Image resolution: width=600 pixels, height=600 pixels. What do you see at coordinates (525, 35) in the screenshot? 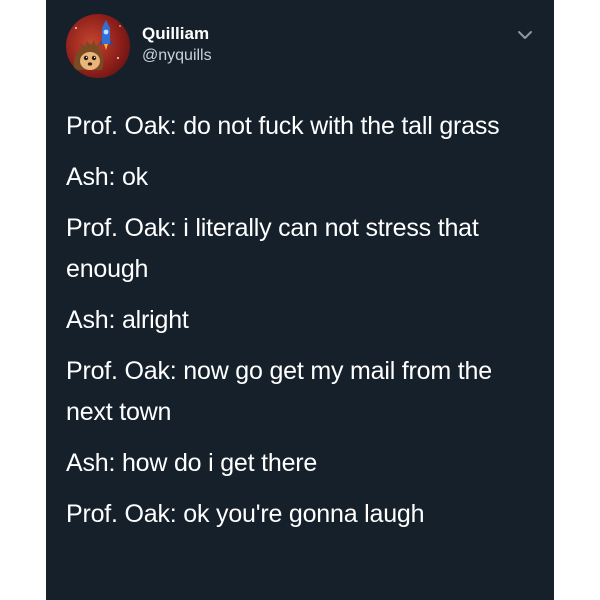
I see `chevron-down-icon` at bounding box center [525, 35].